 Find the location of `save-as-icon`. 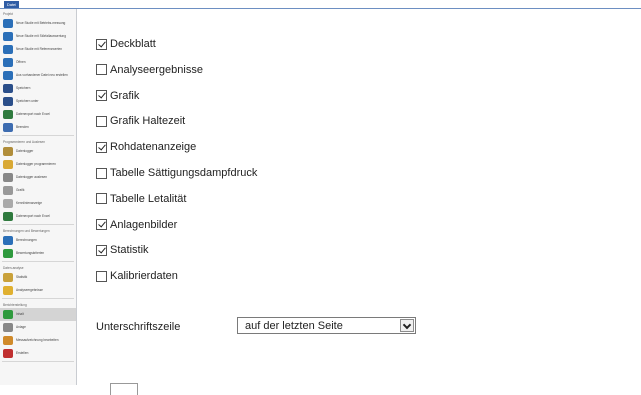

save-as-icon is located at coordinates (8, 101).